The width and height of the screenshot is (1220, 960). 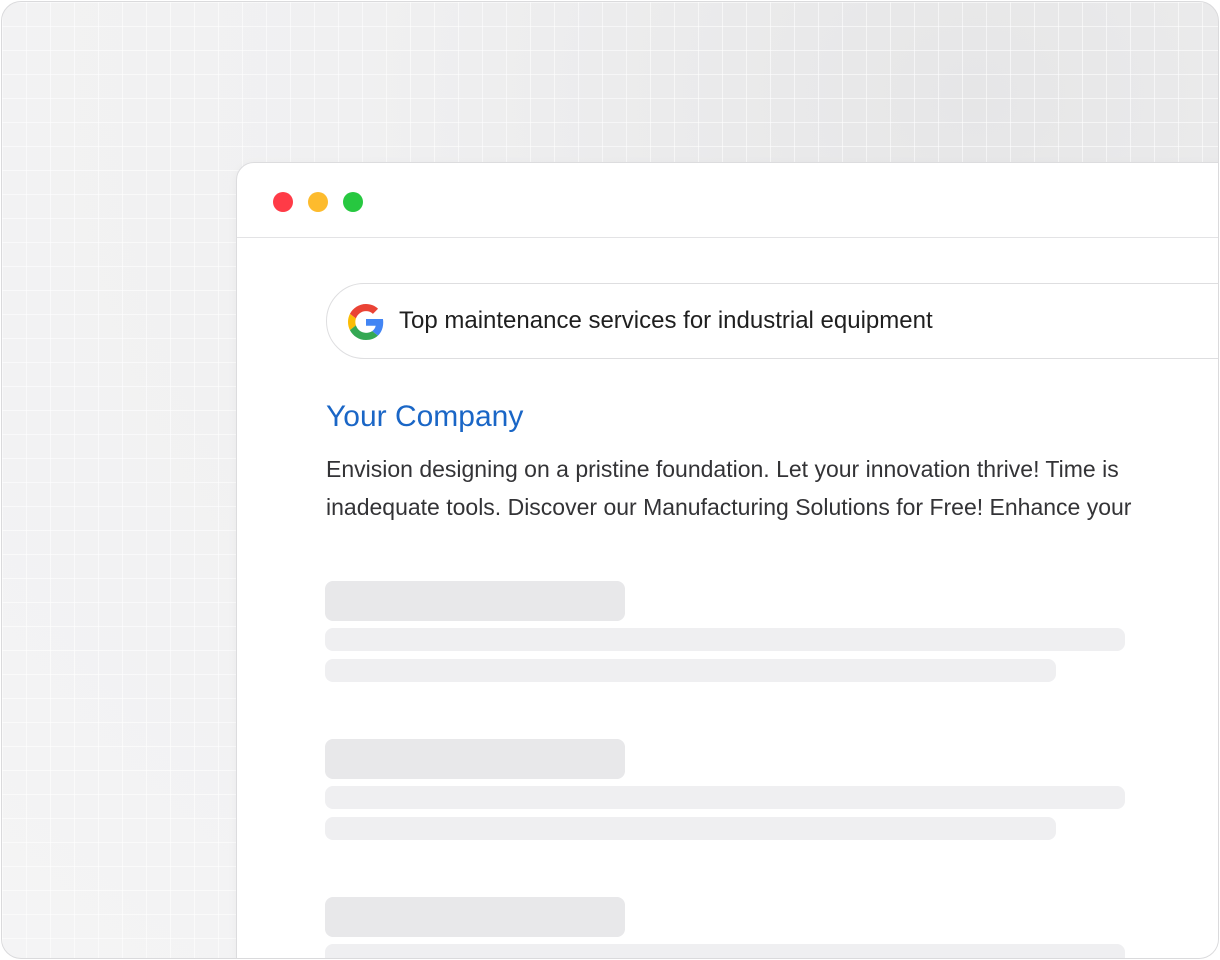 I want to click on close-window-button, so click(x=283, y=202).